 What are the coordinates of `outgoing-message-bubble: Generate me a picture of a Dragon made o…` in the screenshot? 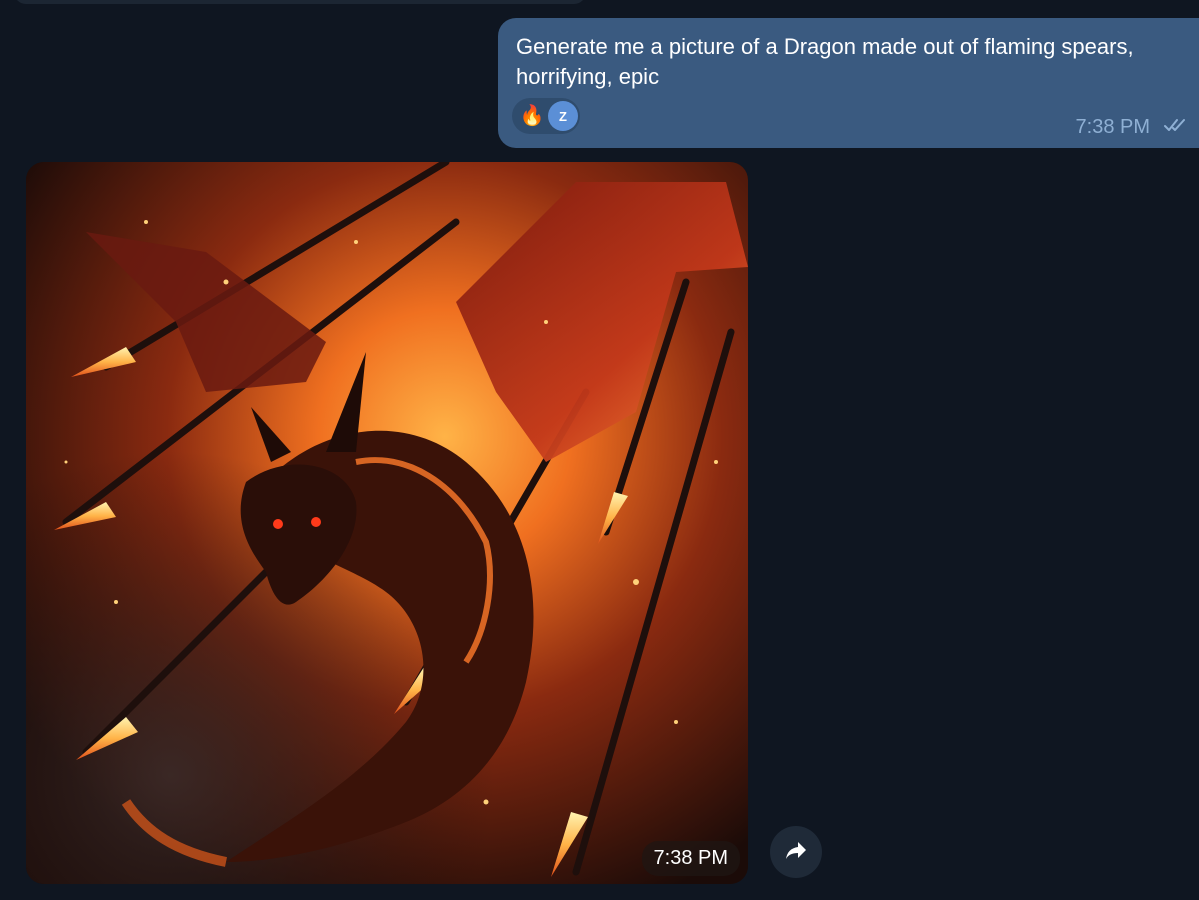 It's located at (848, 83).